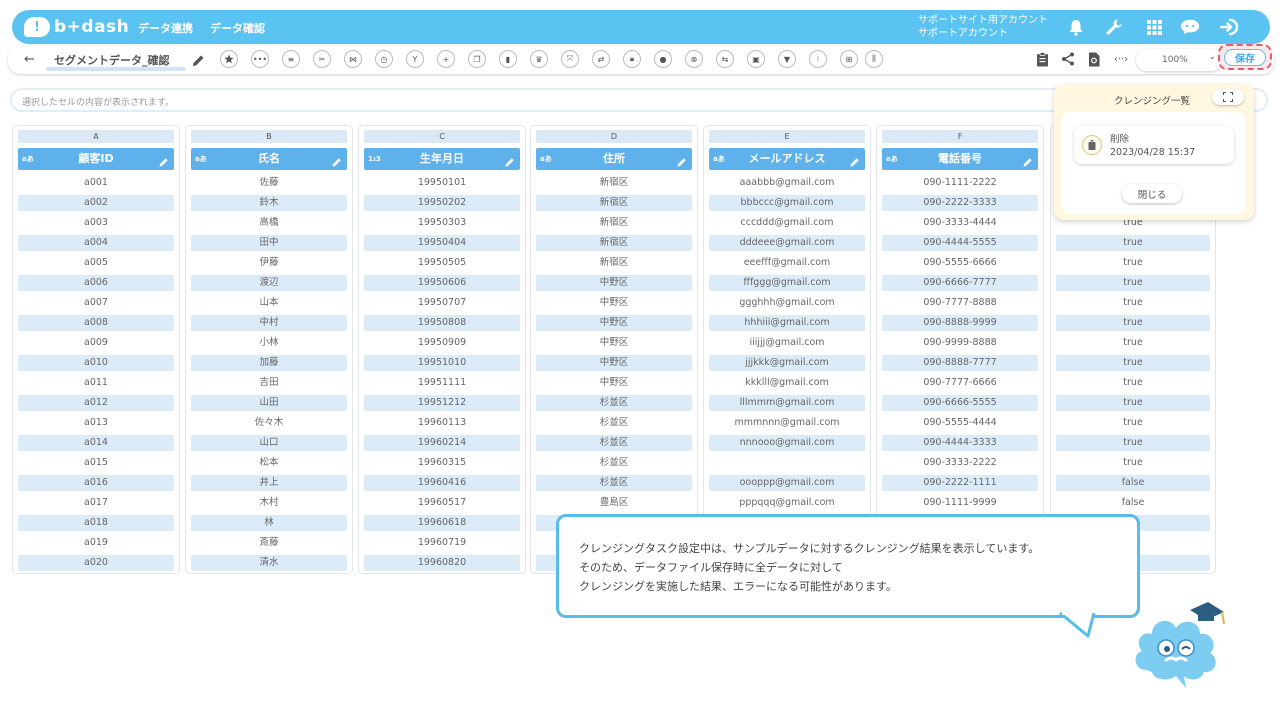 This screenshot has width=1280, height=720. What do you see at coordinates (96, 423) in the screenshot?
I see `table-cell: a013` at bounding box center [96, 423].